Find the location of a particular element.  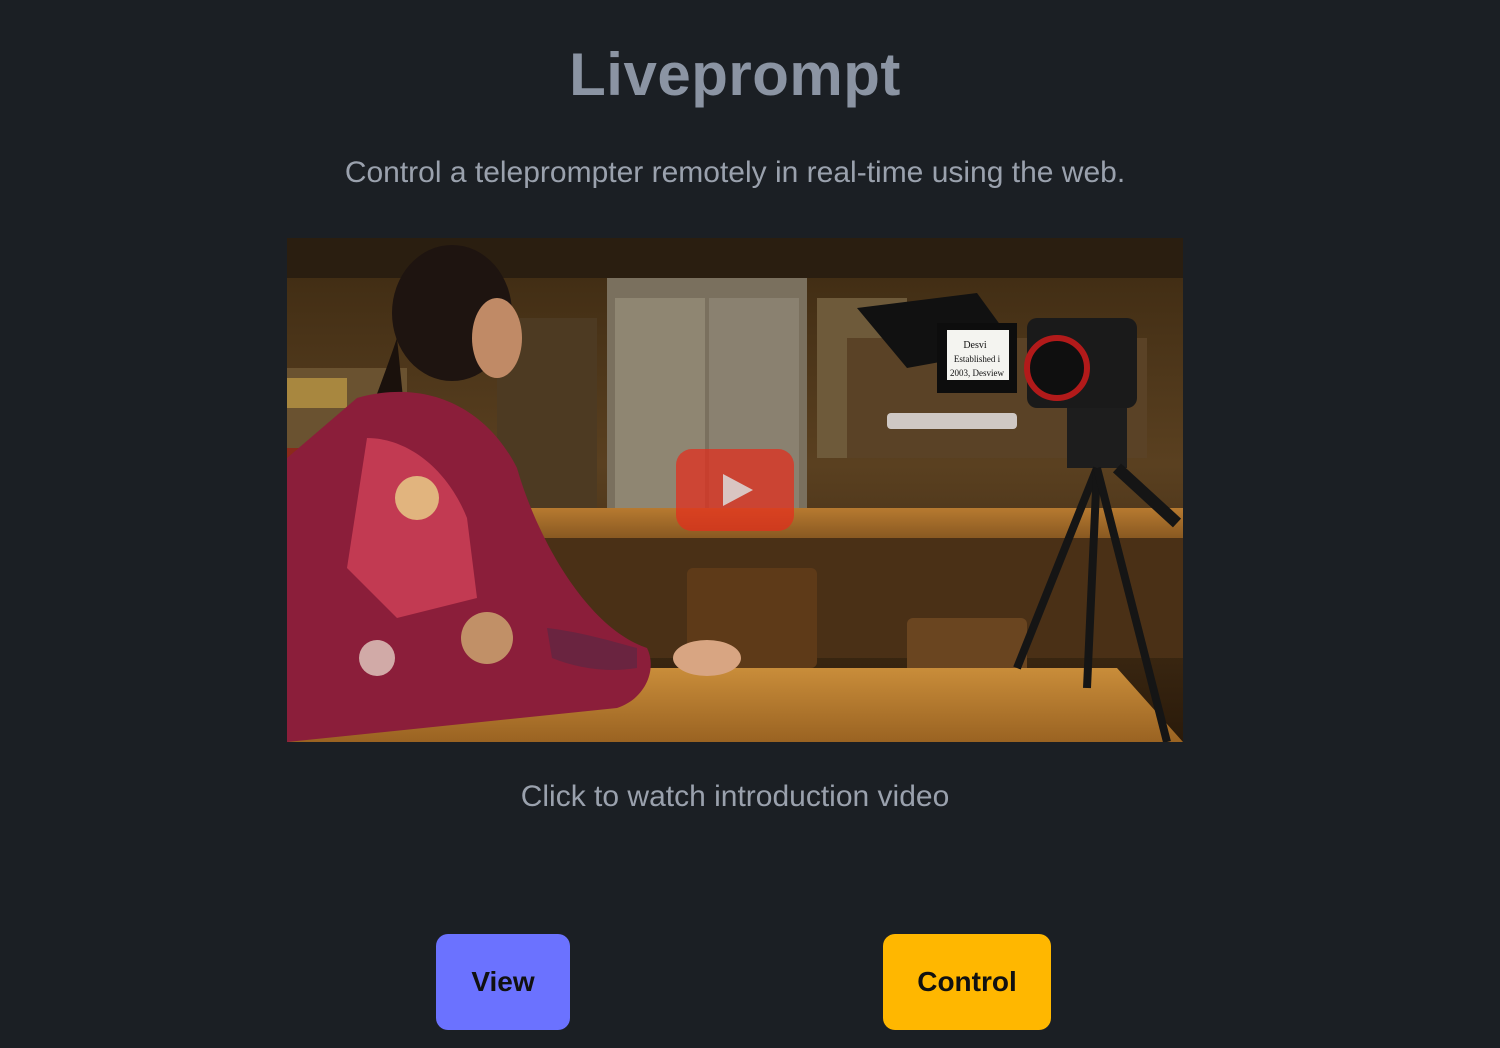

control-button: Control is located at coordinates (967, 982).